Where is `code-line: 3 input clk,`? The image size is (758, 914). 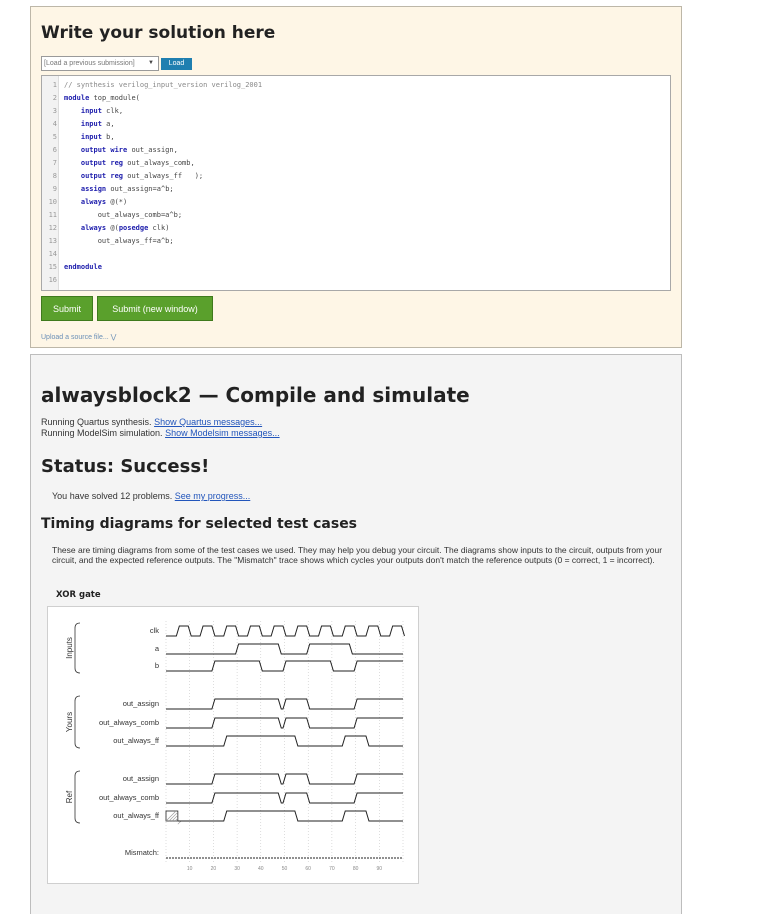
code-line: 3 input clk, is located at coordinates (356, 111).